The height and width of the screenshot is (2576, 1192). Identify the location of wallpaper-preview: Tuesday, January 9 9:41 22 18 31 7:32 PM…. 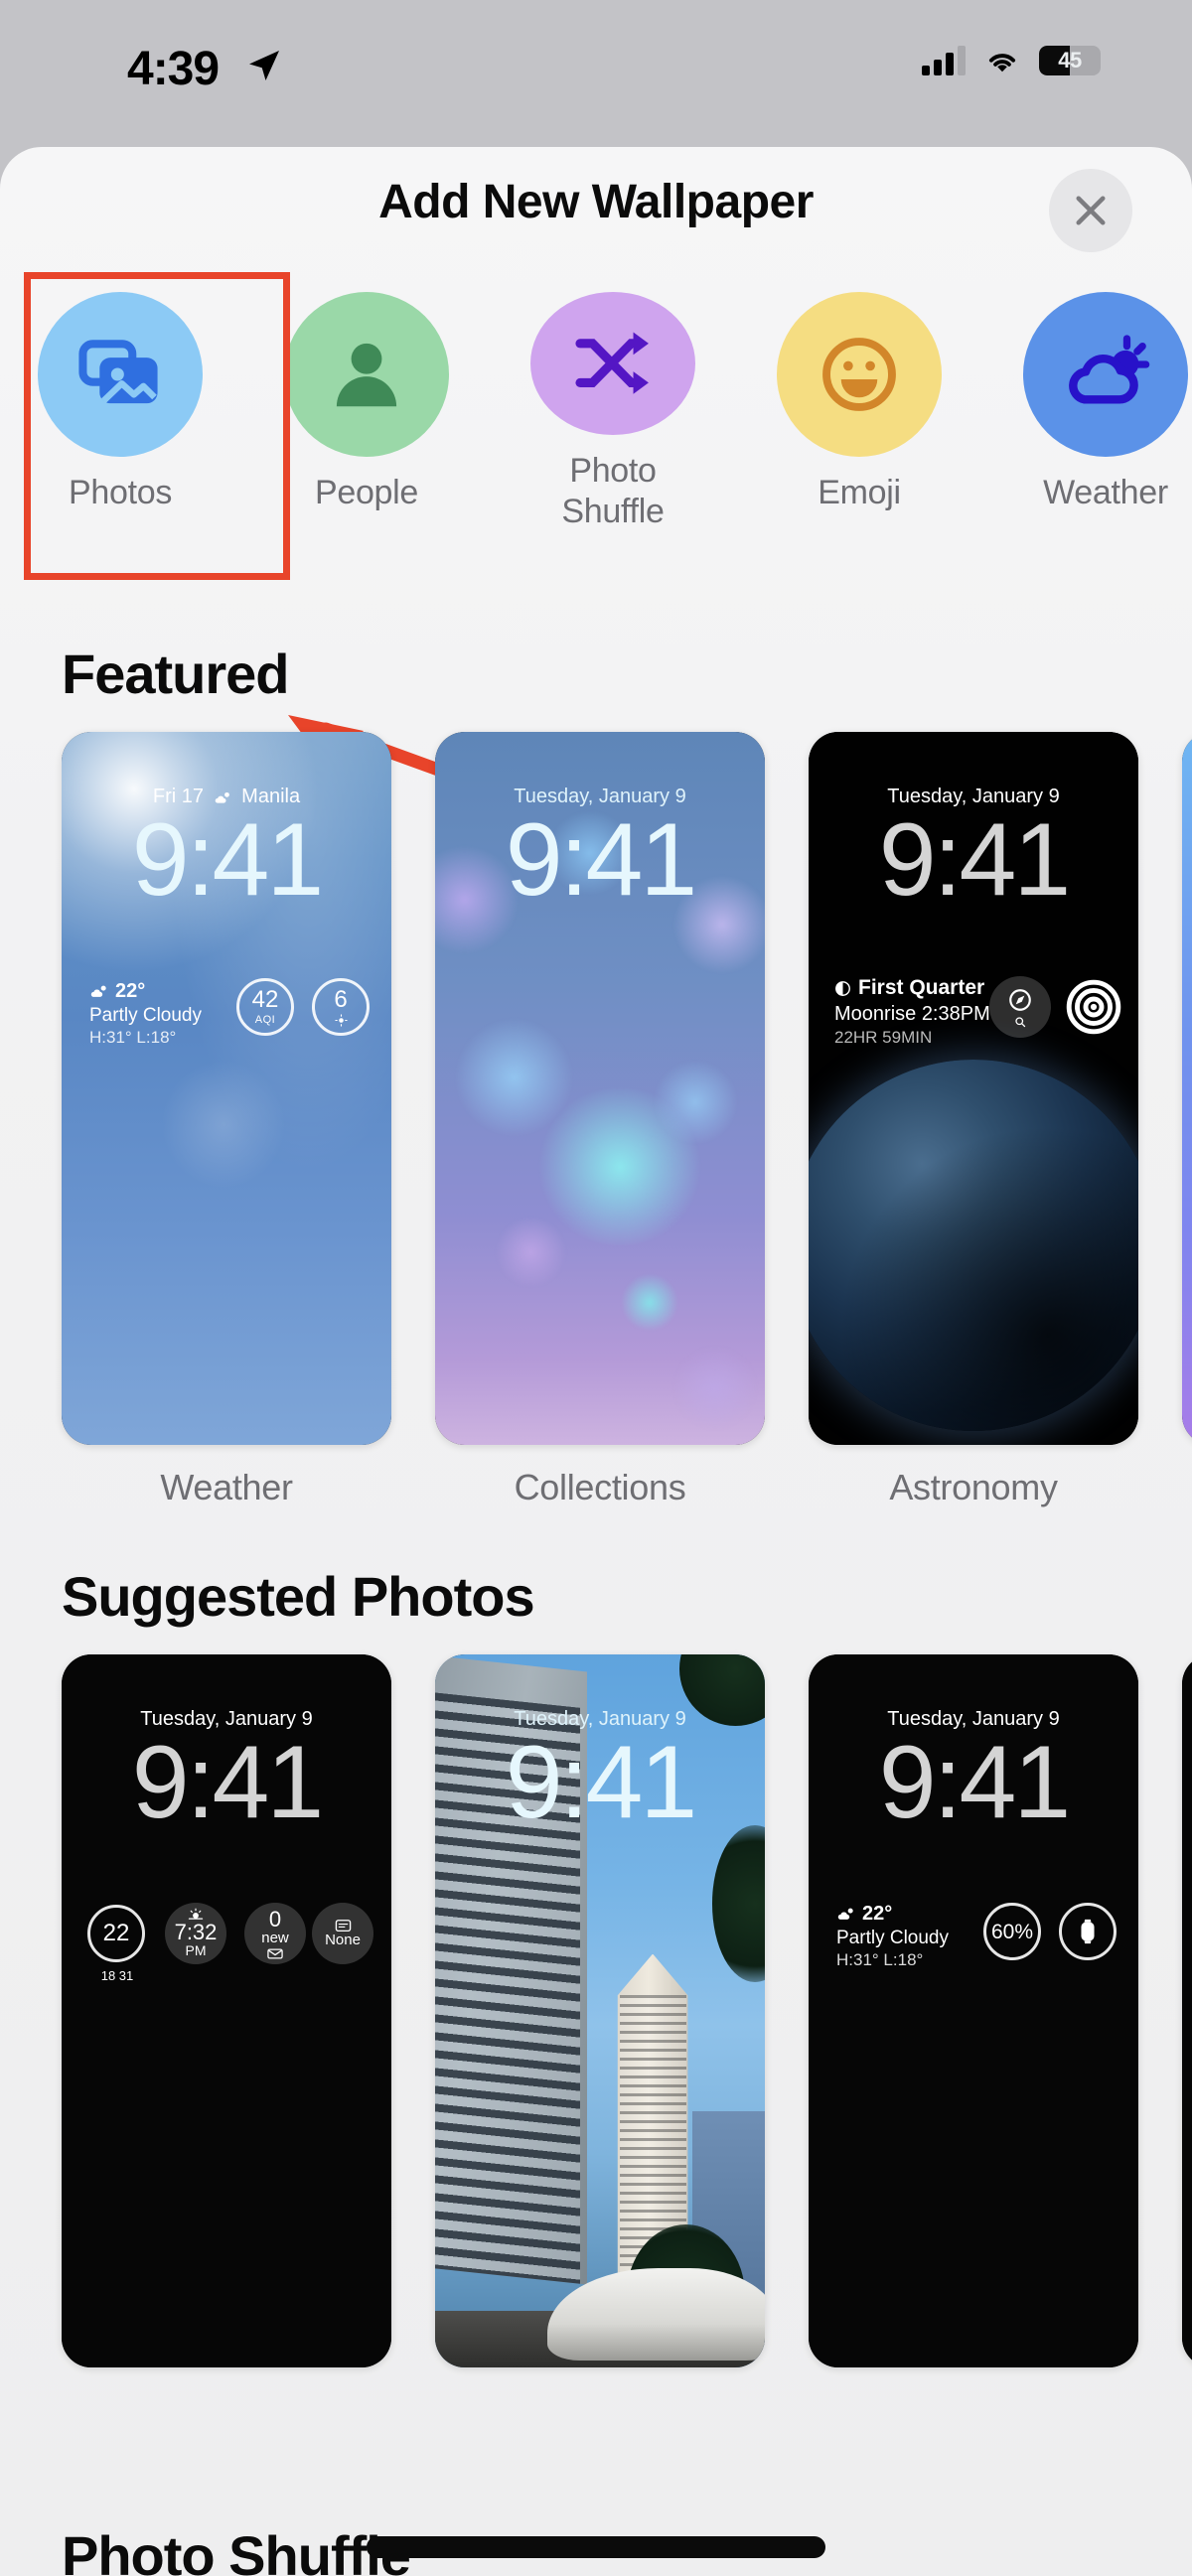
(226, 2011).